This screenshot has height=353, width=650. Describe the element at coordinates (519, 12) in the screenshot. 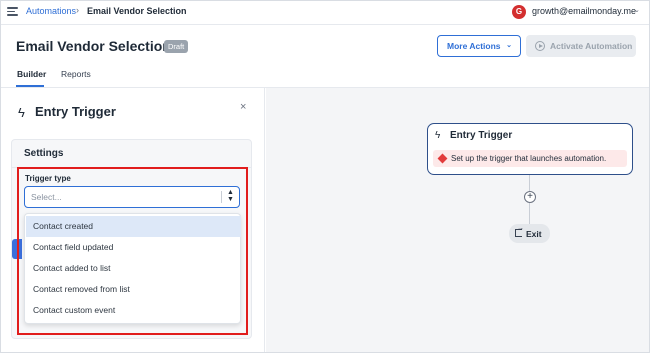

I see `avatar: G` at that location.